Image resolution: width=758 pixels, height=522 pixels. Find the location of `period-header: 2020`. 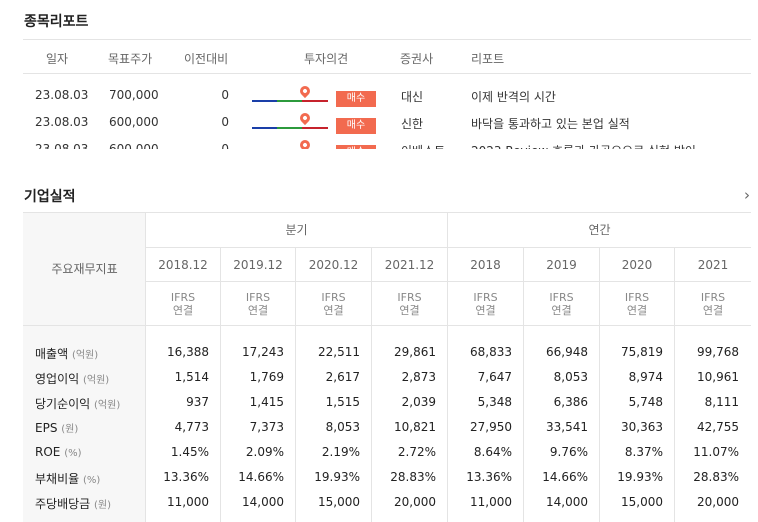

period-header: 2020 is located at coordinates (637, 265).